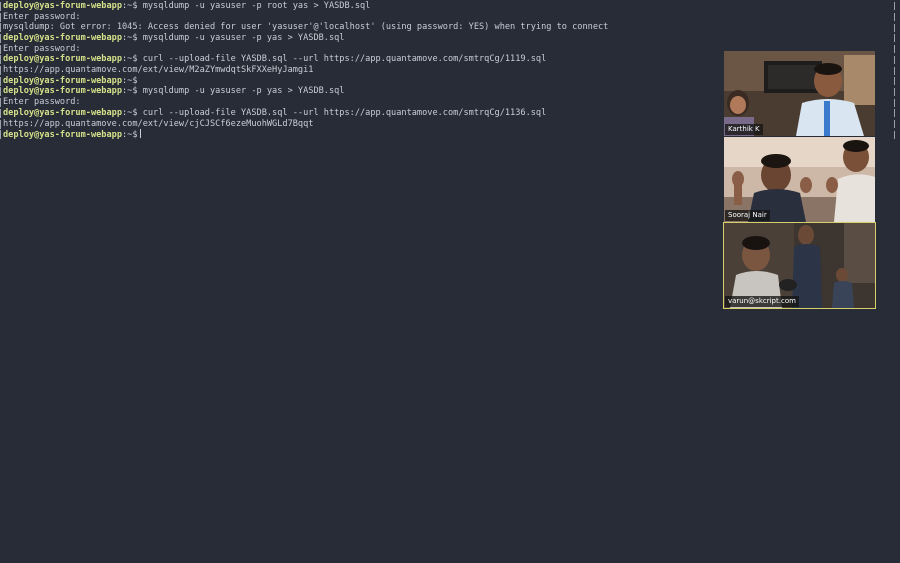 The width and height of the screenshot is (900, 563). I want to click on participant-tile-varun: varun@skcript.com, so click(799, 265).